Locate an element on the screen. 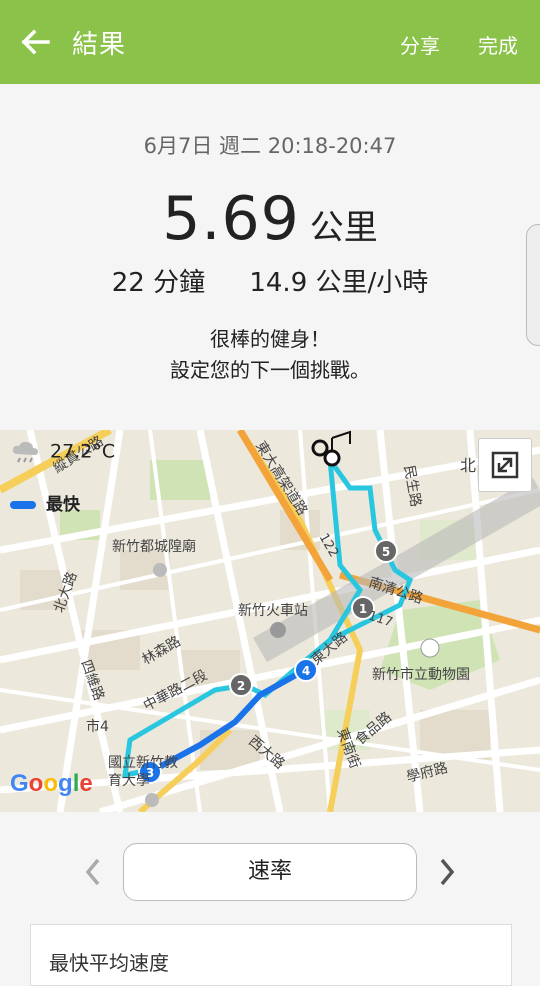 The height and width of the screenshot is (986, 540). expand-icon is located at coordinates (505, 465).